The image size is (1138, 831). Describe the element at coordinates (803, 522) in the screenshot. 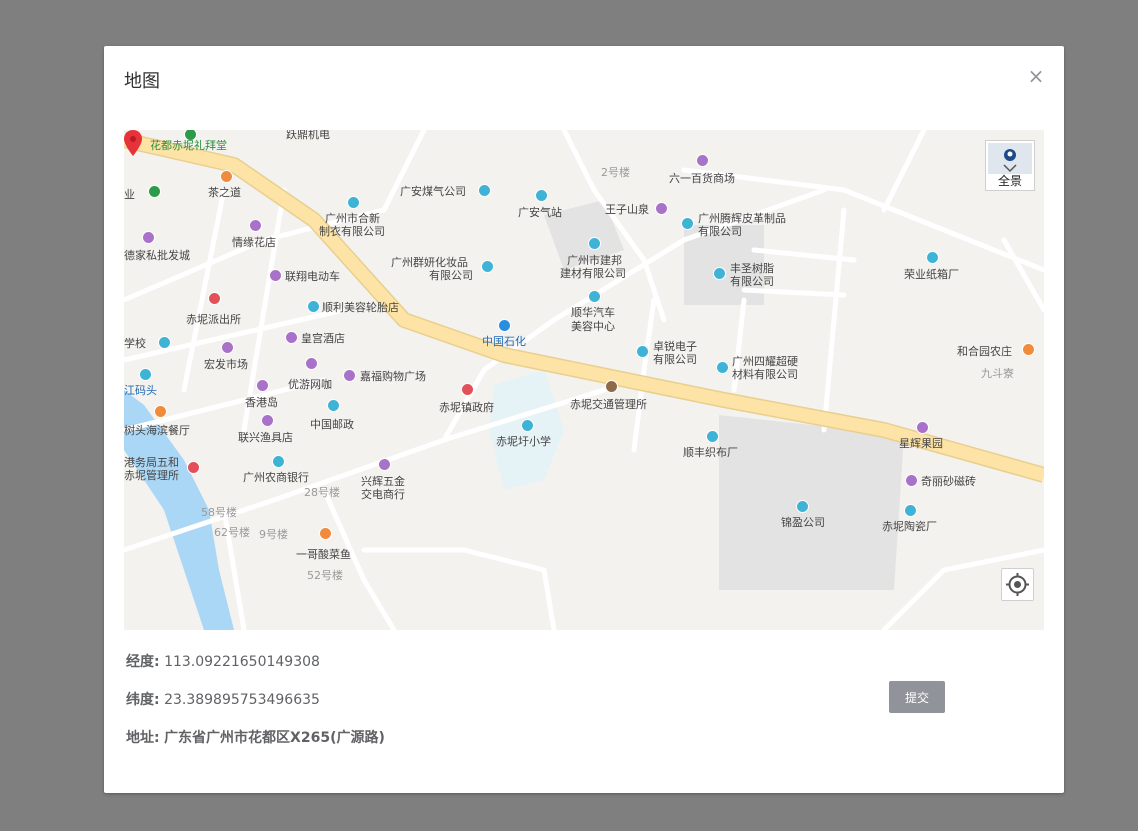

I see `map-label: 锦盈公司` at that location.